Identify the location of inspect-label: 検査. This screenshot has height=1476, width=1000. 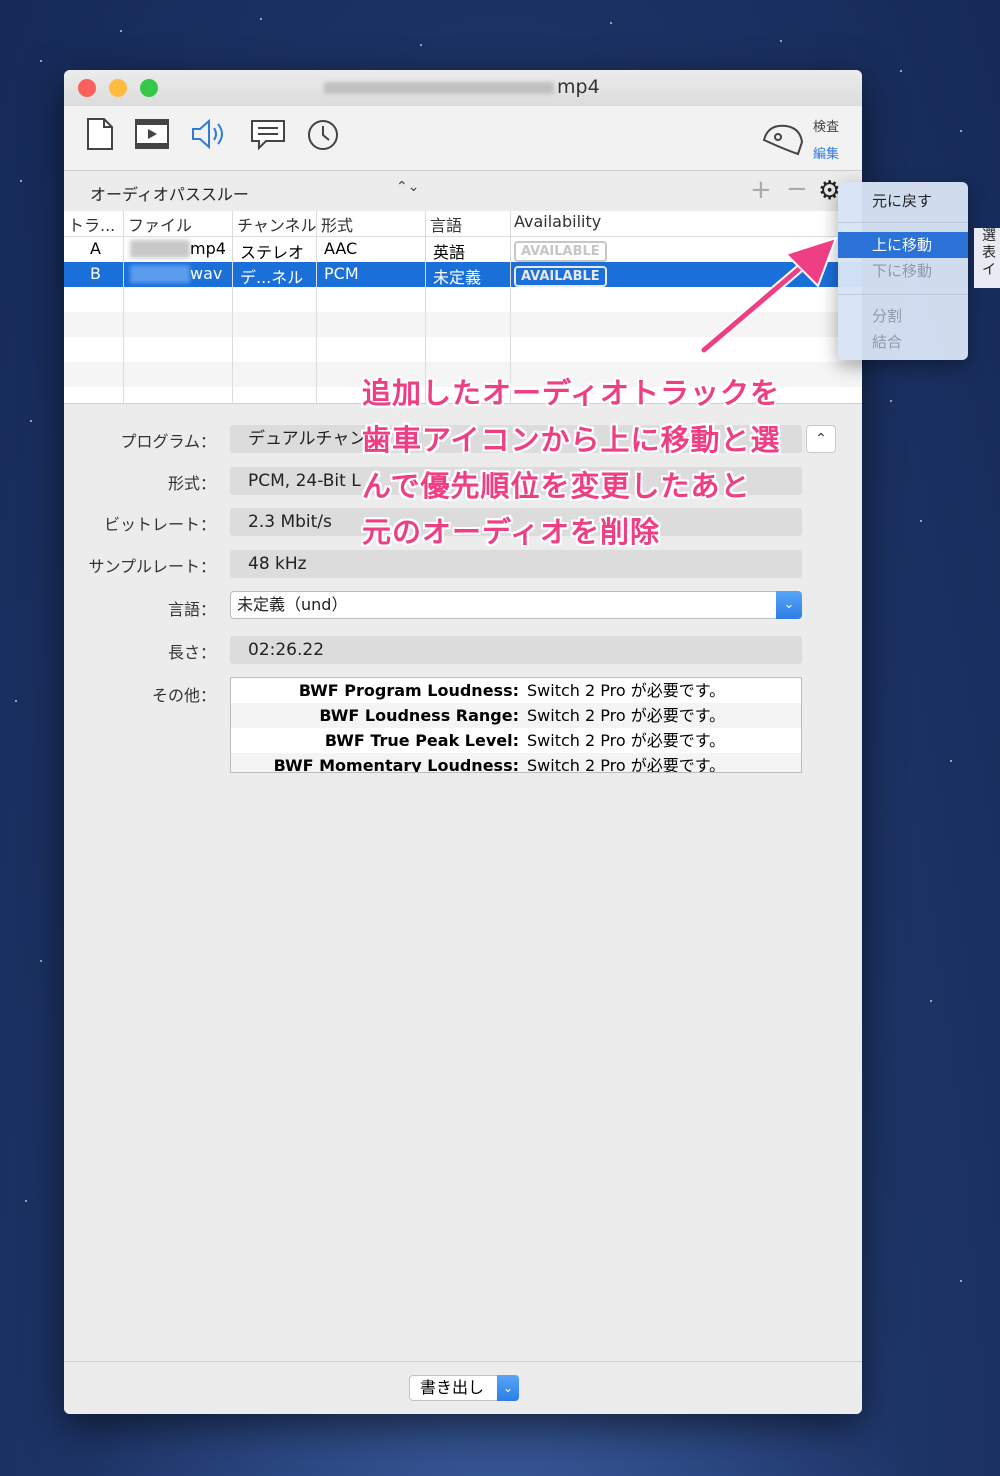
(826, 125).